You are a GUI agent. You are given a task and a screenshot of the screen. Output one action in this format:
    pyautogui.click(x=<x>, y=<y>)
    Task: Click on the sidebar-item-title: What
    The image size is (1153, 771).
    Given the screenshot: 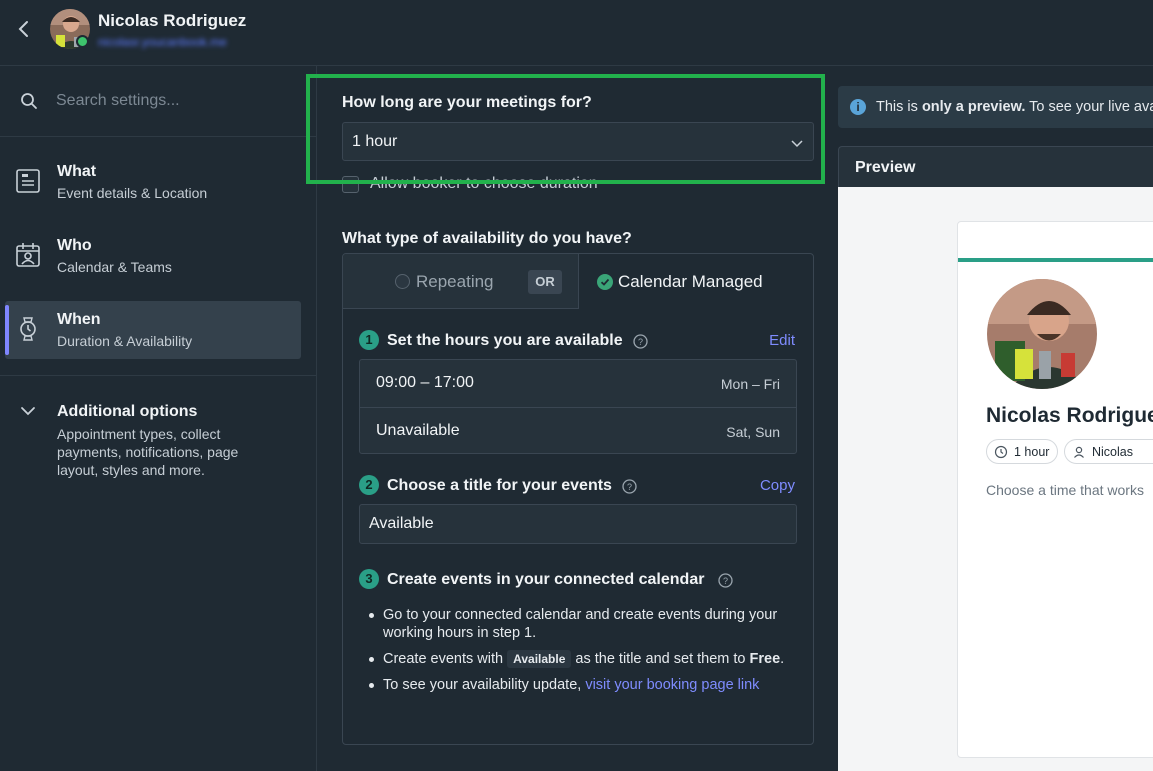 What is the action you would take?
    pyautogui.click(x=77, y=171)
    